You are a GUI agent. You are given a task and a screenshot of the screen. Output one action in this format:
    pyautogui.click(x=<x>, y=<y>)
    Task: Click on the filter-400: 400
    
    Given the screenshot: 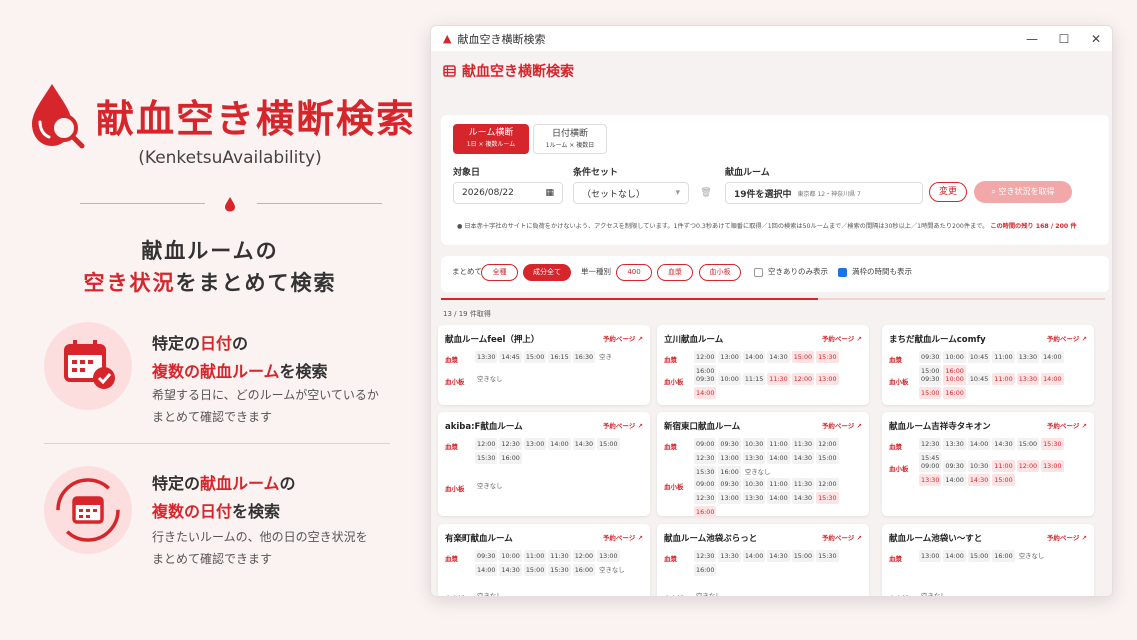 What is the action you would take?
    pyautogui.click(x=634, y=272)
    